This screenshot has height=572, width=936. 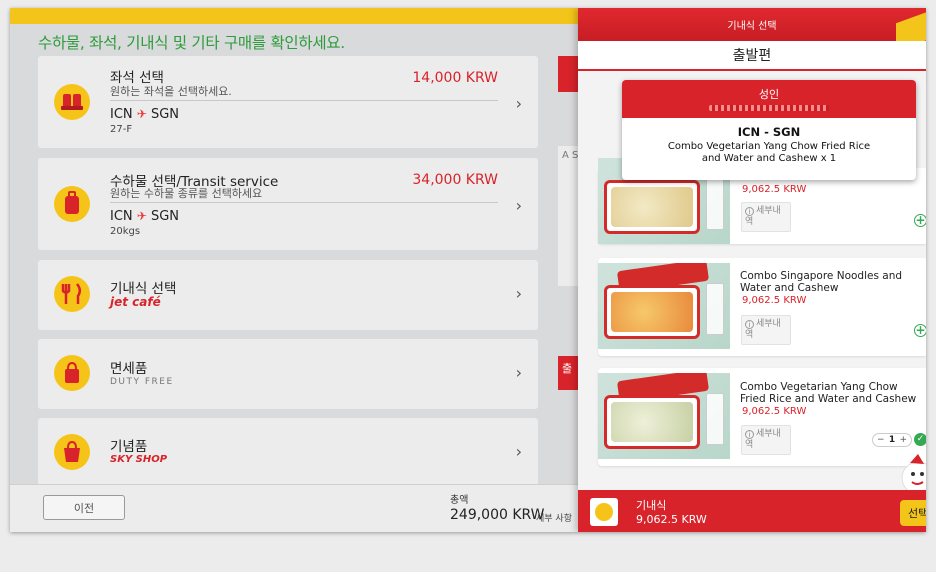 What do you see at coordinates (554, 517) in the screenshot?
I see `detail-link: 세부 사항` at bounding box center [554, 517].